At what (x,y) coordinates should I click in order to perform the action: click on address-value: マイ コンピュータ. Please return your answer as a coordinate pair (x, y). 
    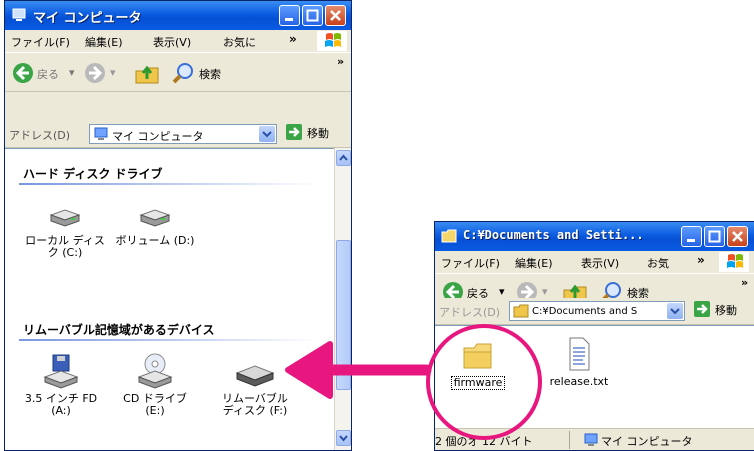
    Looking at the image, I should click on (158, 136).